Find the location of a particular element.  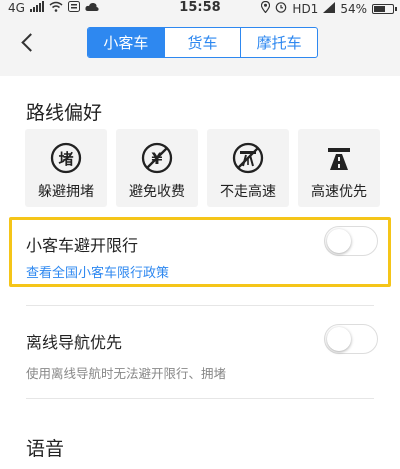

header: 小客车 货车 摩托车 is located at coordinates (200, 44).